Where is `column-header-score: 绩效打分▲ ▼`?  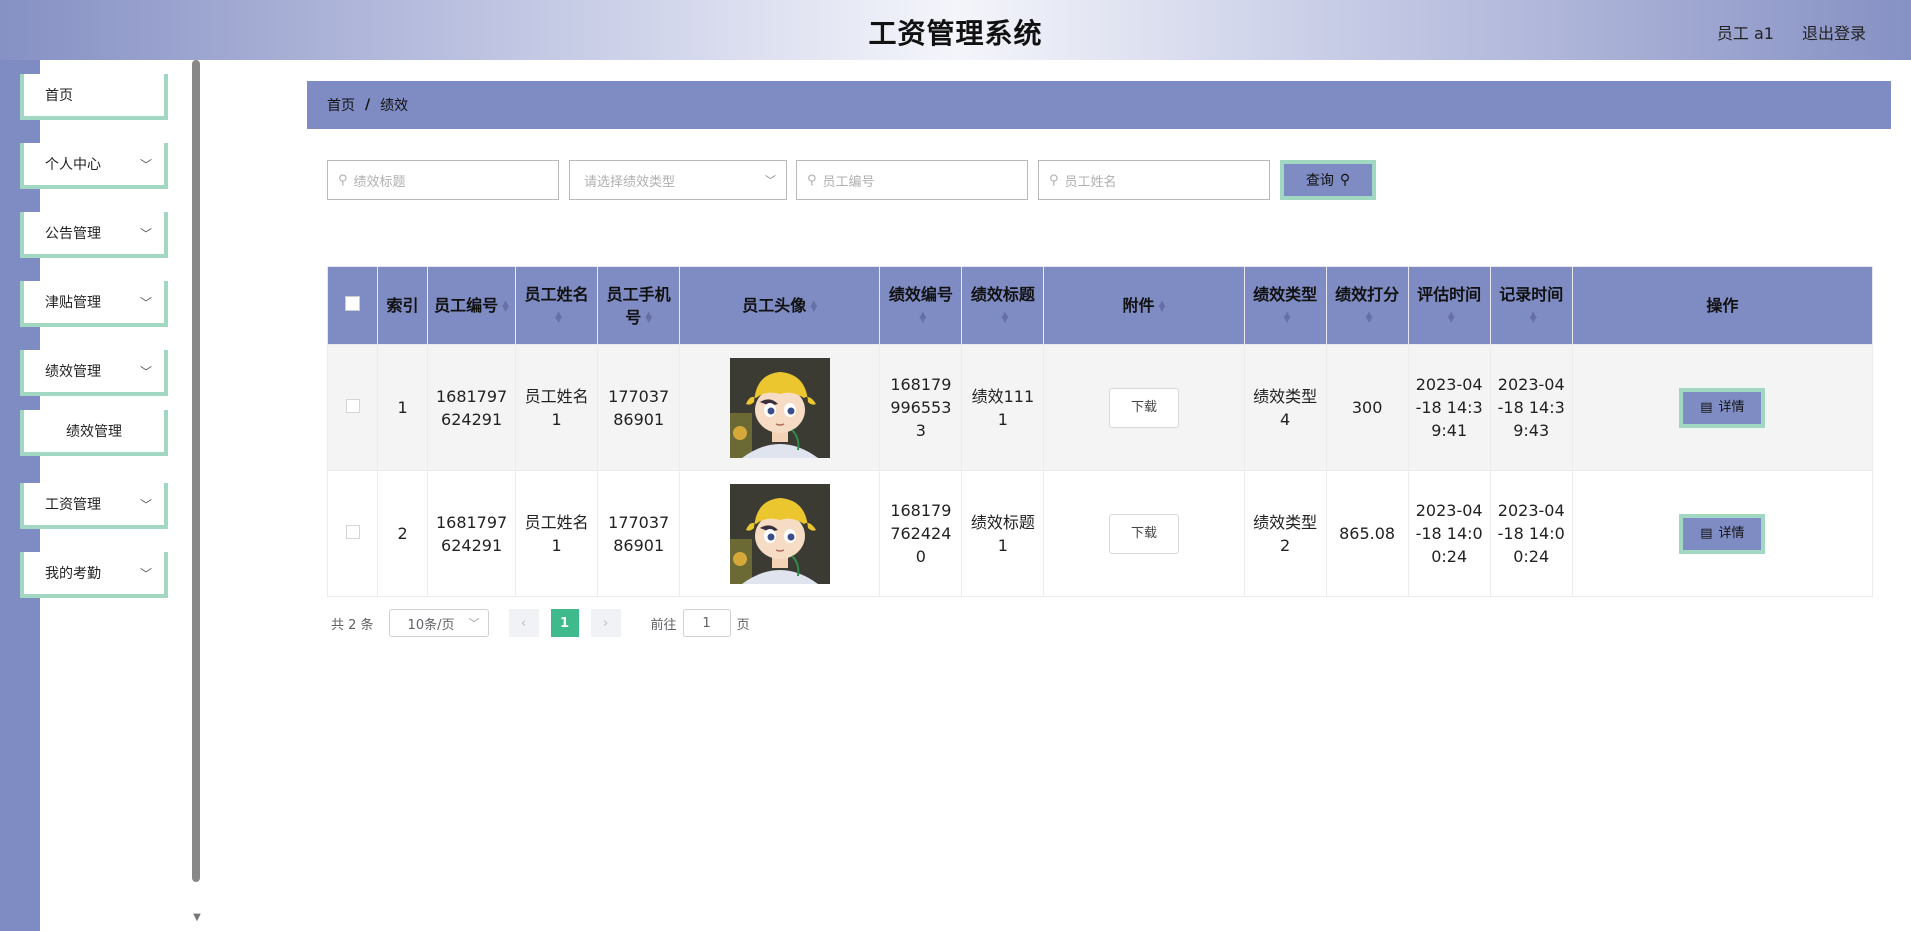
column-header-score: 绩效打分▲ ▼ is located at coordinates (1367, 305).